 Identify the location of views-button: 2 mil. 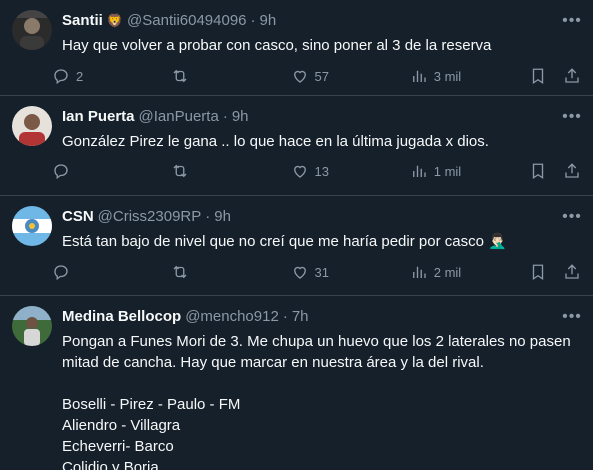
(449, 272).